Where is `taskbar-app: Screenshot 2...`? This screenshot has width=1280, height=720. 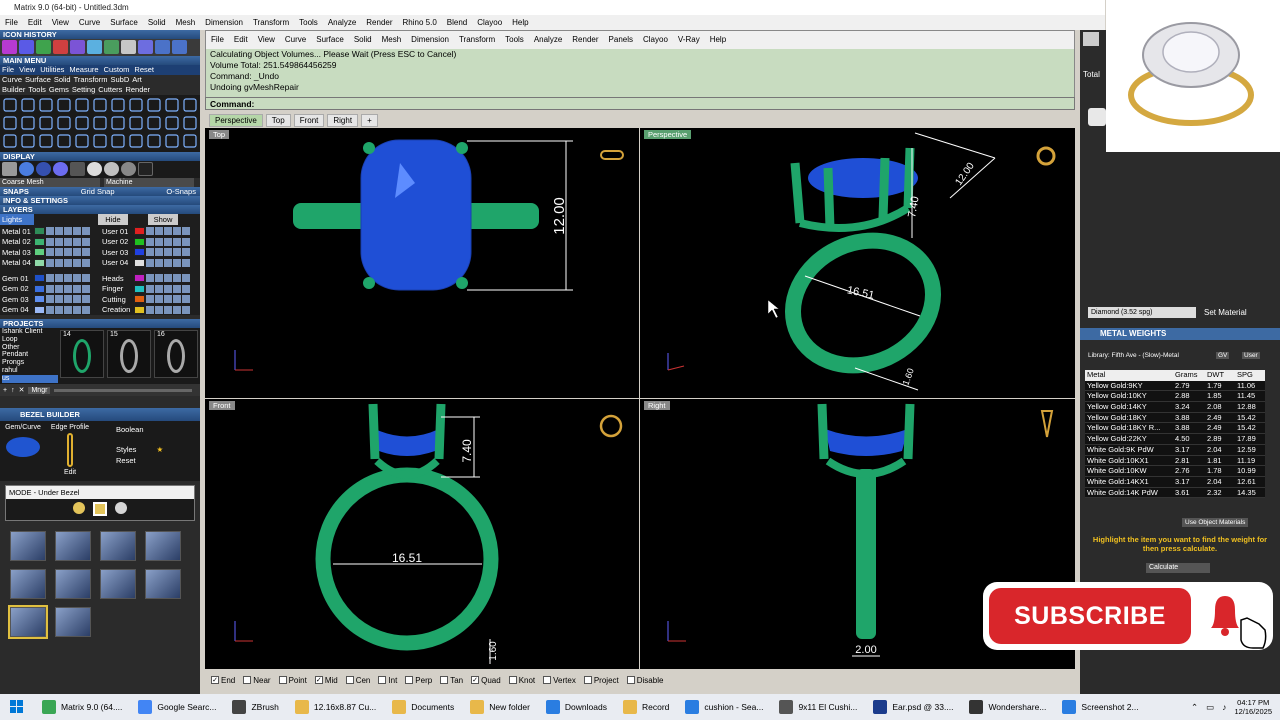
taskbar-app: Screenshot 2... is located at coordinates (1100, 707).